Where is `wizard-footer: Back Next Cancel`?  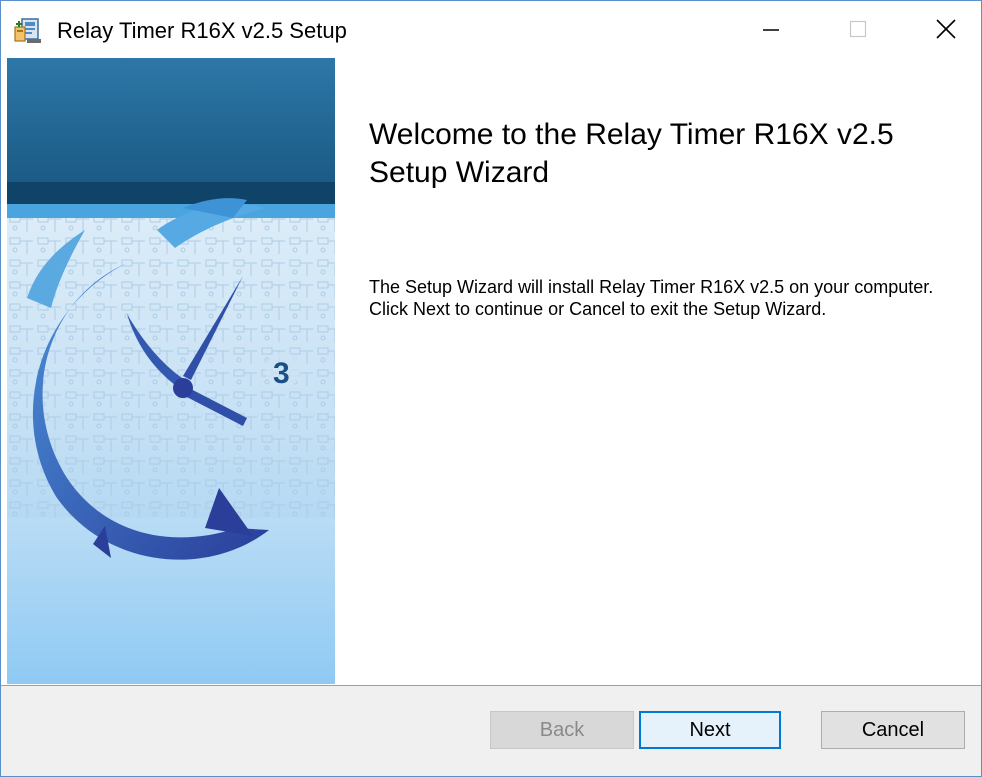
wizard-footer: Back Next Cancel is located at coordinates (491, 731).